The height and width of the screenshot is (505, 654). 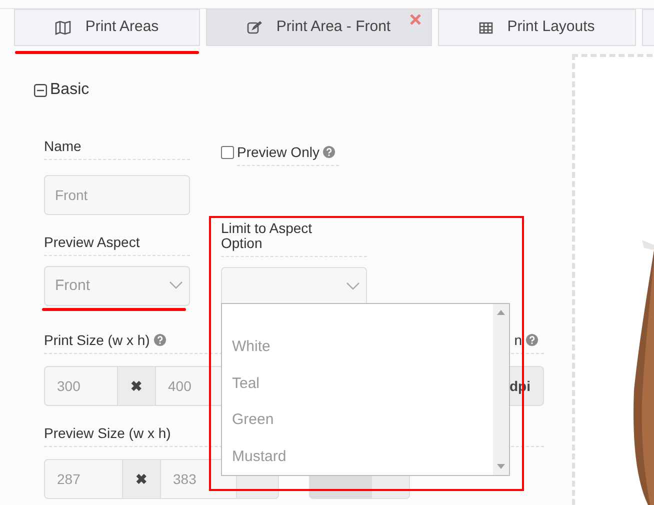 I want to click on name-field: Front, so click(x=117, y=195).